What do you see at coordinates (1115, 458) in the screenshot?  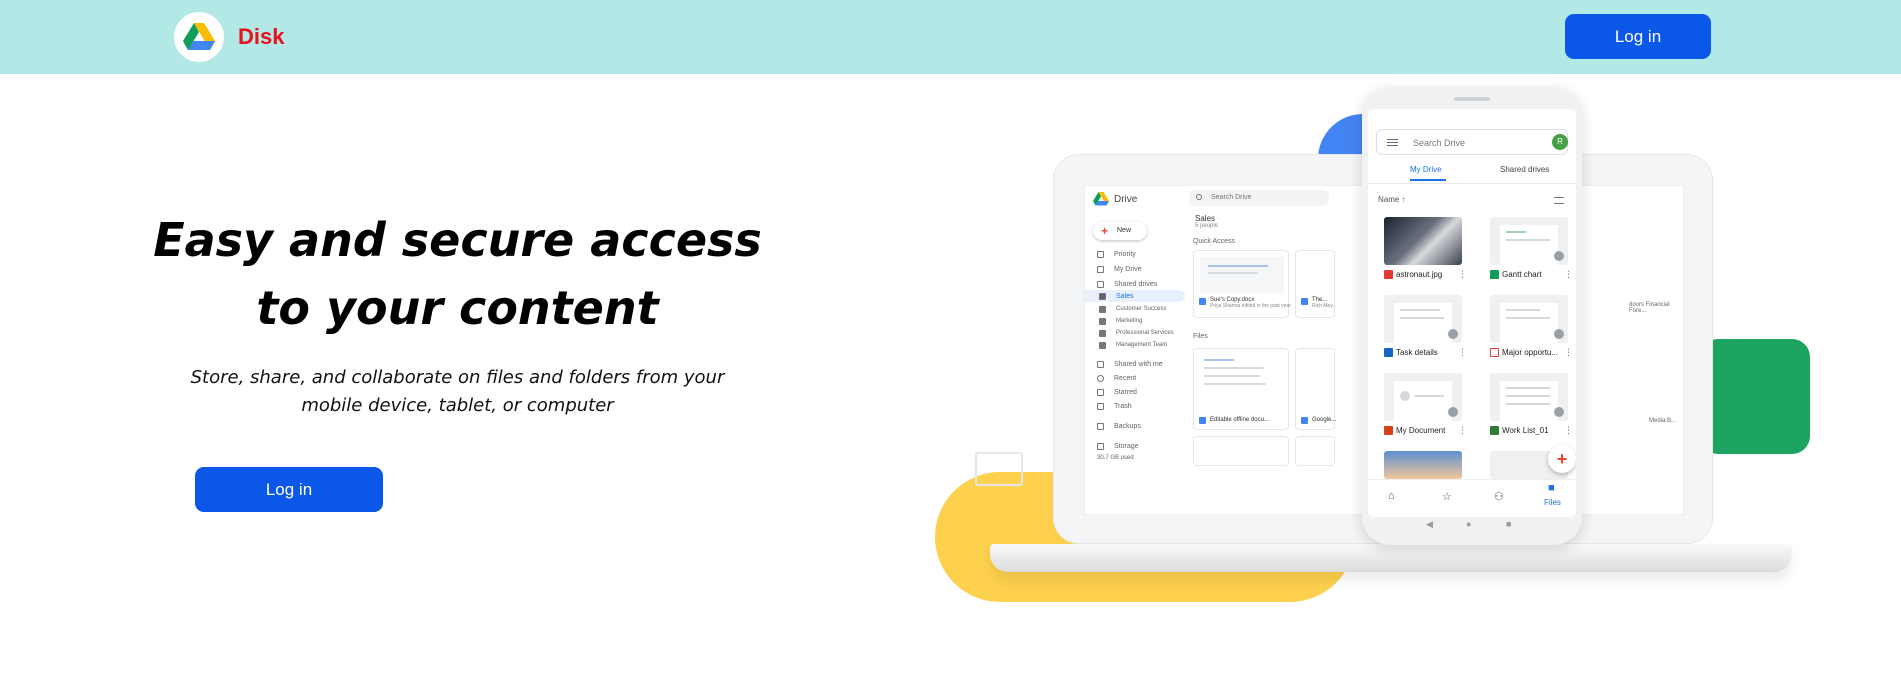 I see `storage-used-text: 30.7 GB used` at bounding box center [1115, 458].